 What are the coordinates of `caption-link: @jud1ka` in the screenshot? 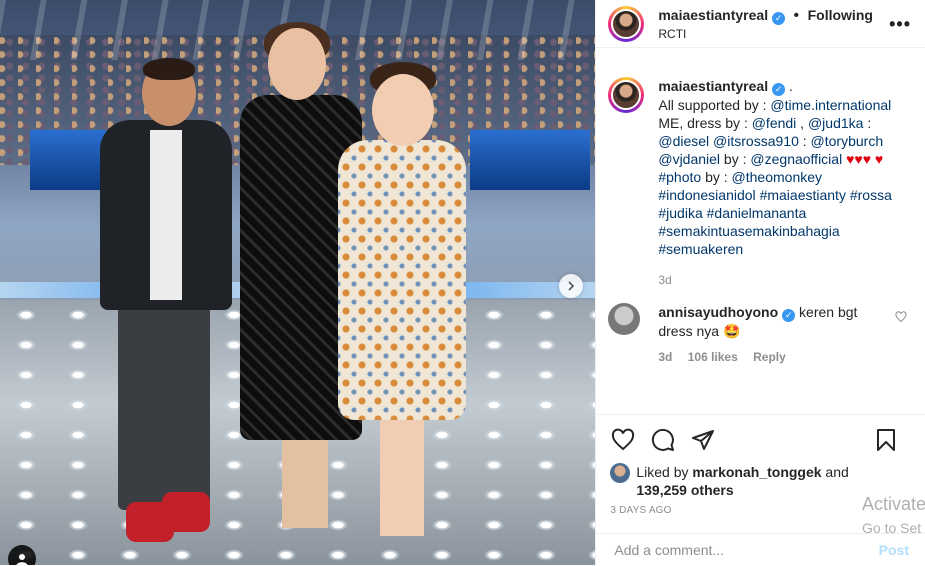 It's located at (835, 123).